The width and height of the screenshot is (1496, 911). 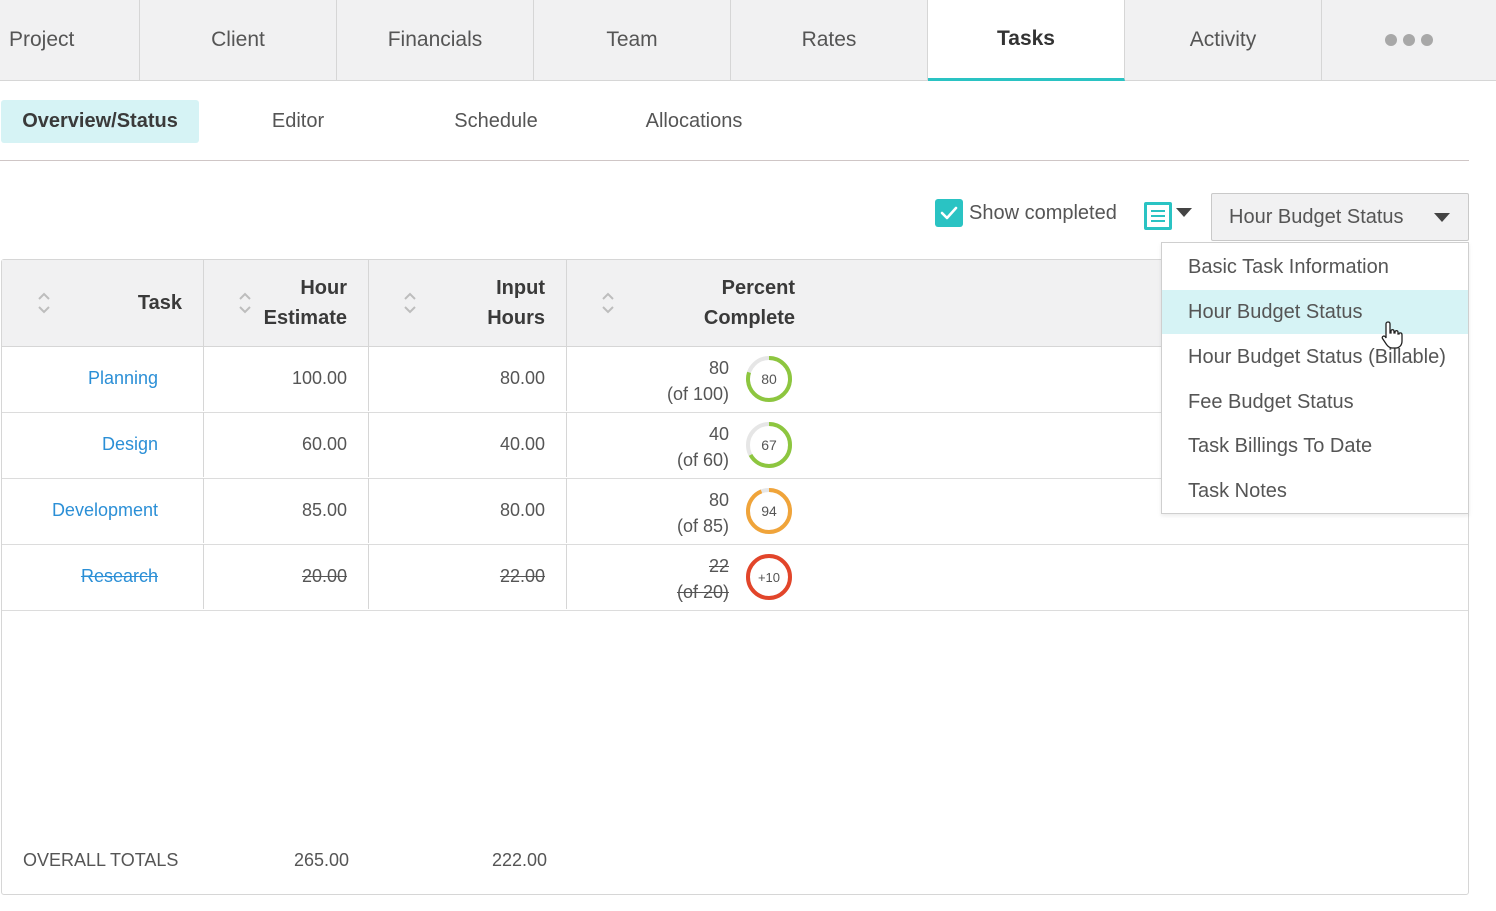 I want to click on checkmark-icon, so click(x=949, y=213).